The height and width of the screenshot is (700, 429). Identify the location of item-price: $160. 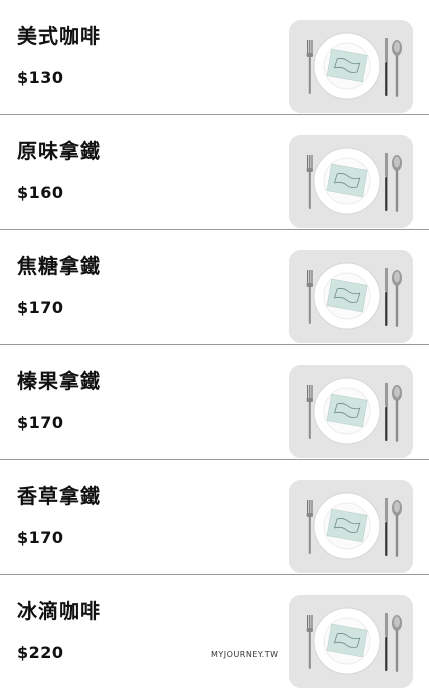
(40, 192).